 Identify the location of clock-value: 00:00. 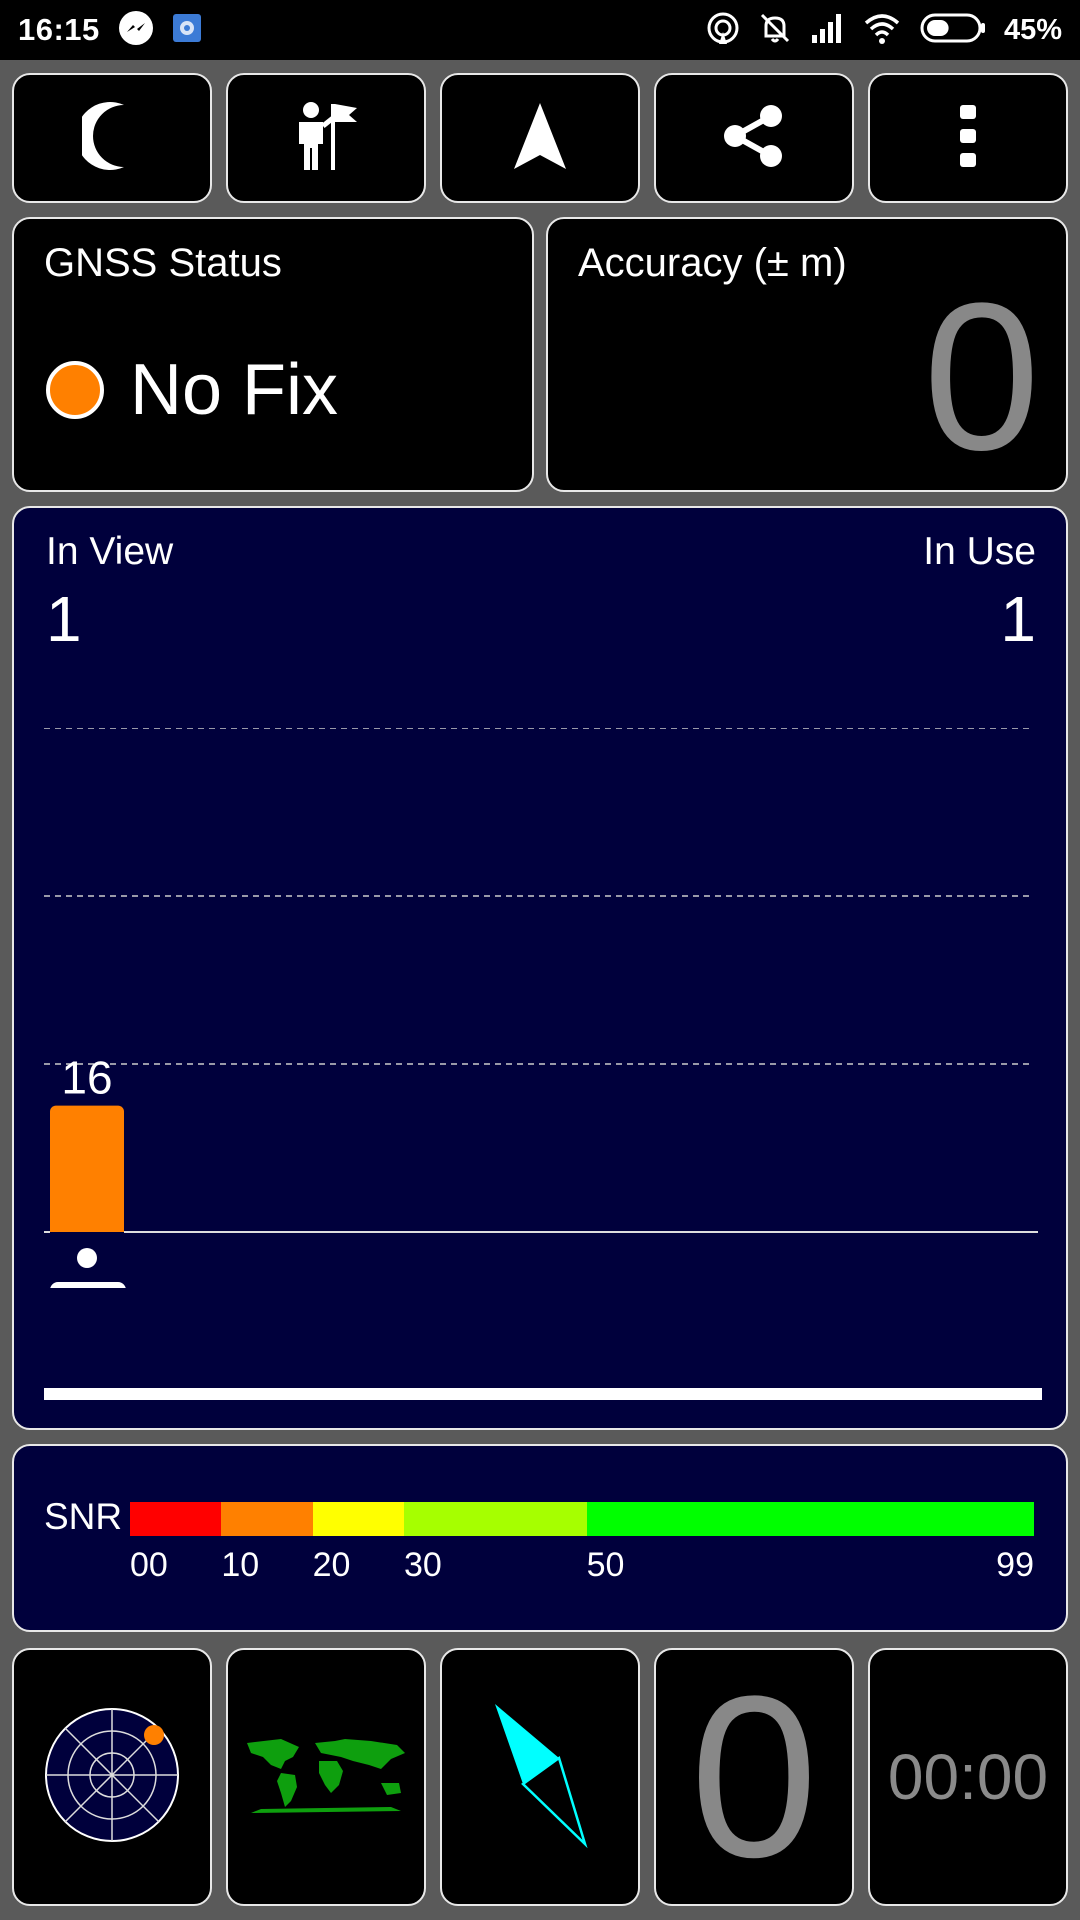
(968, 1777).